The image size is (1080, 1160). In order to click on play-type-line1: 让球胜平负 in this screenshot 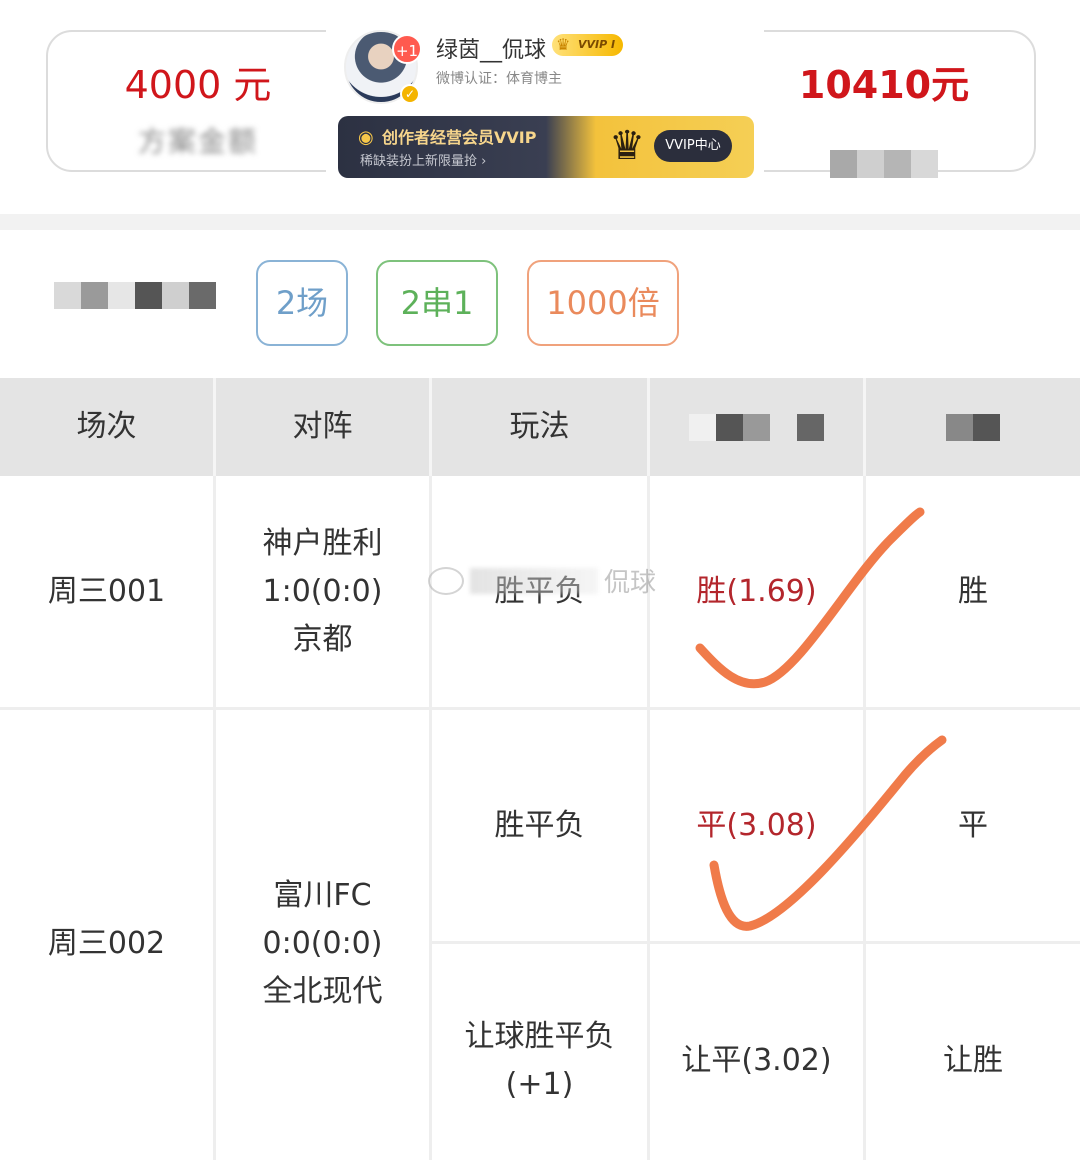, I will do `click(539, 1036)`.